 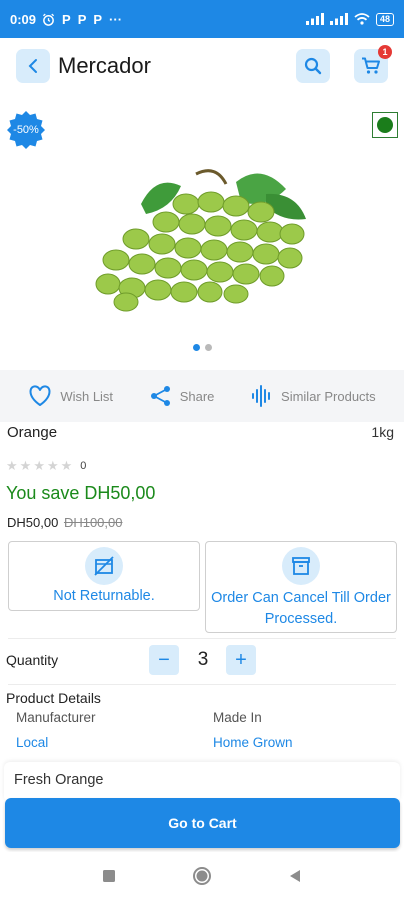 I want to click on status-time: 0:09, so click(x=23, y=19).